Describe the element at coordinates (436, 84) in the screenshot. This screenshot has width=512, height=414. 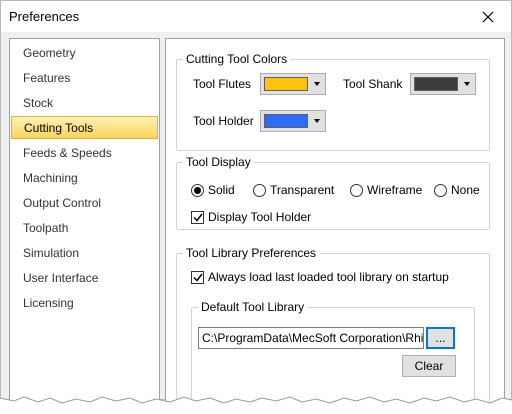
I see `tool-shank-swatch` at that location.